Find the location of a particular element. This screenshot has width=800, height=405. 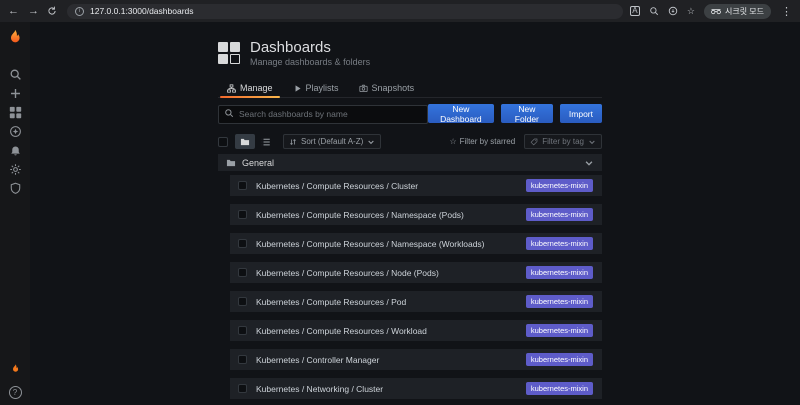

translate-icon: A is located at coordinates (634, 11).